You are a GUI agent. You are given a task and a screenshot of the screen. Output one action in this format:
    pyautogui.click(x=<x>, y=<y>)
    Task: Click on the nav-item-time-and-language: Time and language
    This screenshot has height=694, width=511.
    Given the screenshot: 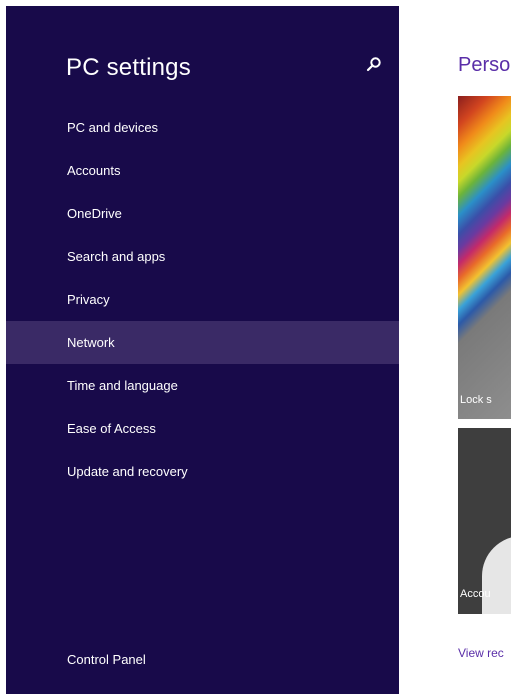 What is the action you would take?
    pyautogui.click(x=202, y=385)
    